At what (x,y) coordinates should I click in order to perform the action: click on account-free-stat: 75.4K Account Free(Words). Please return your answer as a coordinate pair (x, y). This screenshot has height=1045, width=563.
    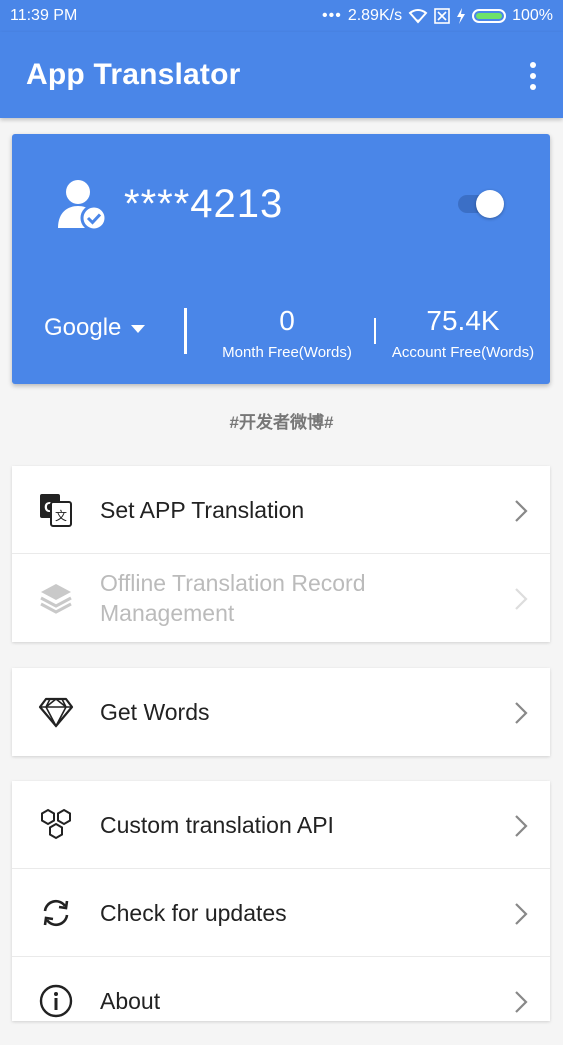
    Looking at the image, I should click on (463, 332).